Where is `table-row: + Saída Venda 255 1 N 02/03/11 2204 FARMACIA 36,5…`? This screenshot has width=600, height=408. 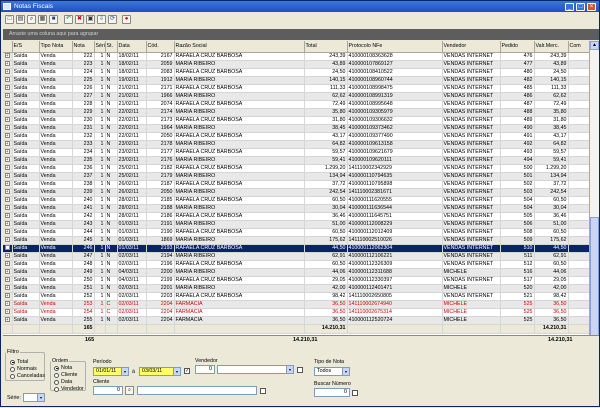
table-row: + Saída Venda 255 1 N 02/03/11 2204 FARMACIA 36,5… is located at coordinates (296, 320).